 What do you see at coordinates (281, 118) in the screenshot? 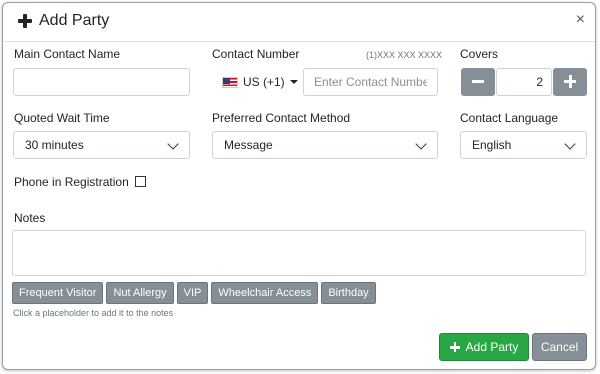
I see `preferred-contact-method-label: Preferred Contact Method` at bounding box center [281, 118].